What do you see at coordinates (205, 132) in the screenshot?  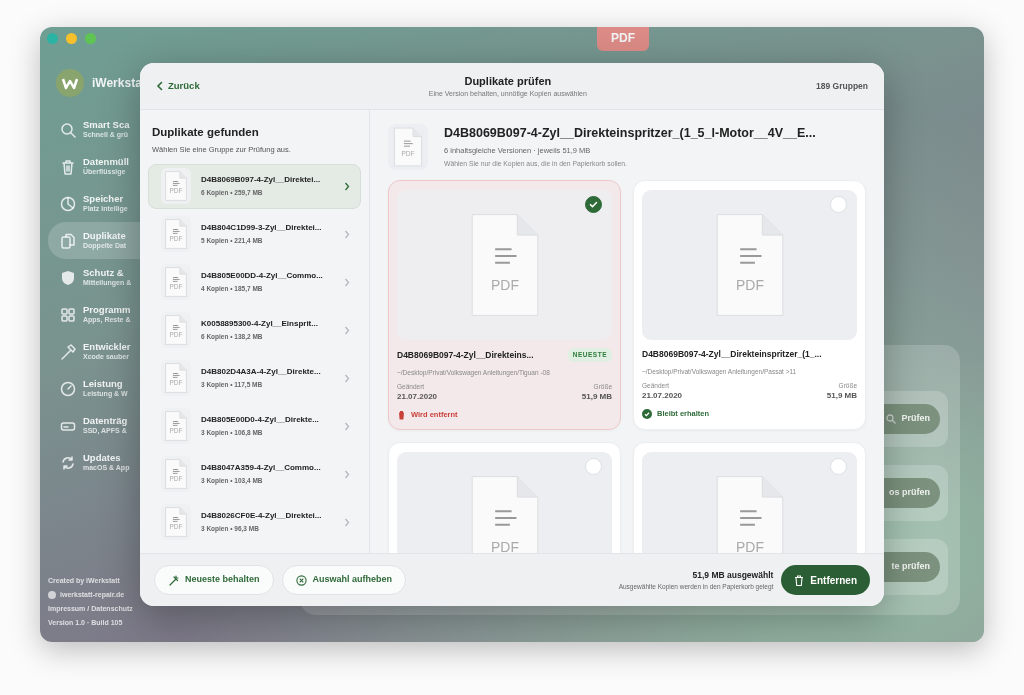 I see `list-title: Duplikate gefunden` at bounding box center [205, 132].